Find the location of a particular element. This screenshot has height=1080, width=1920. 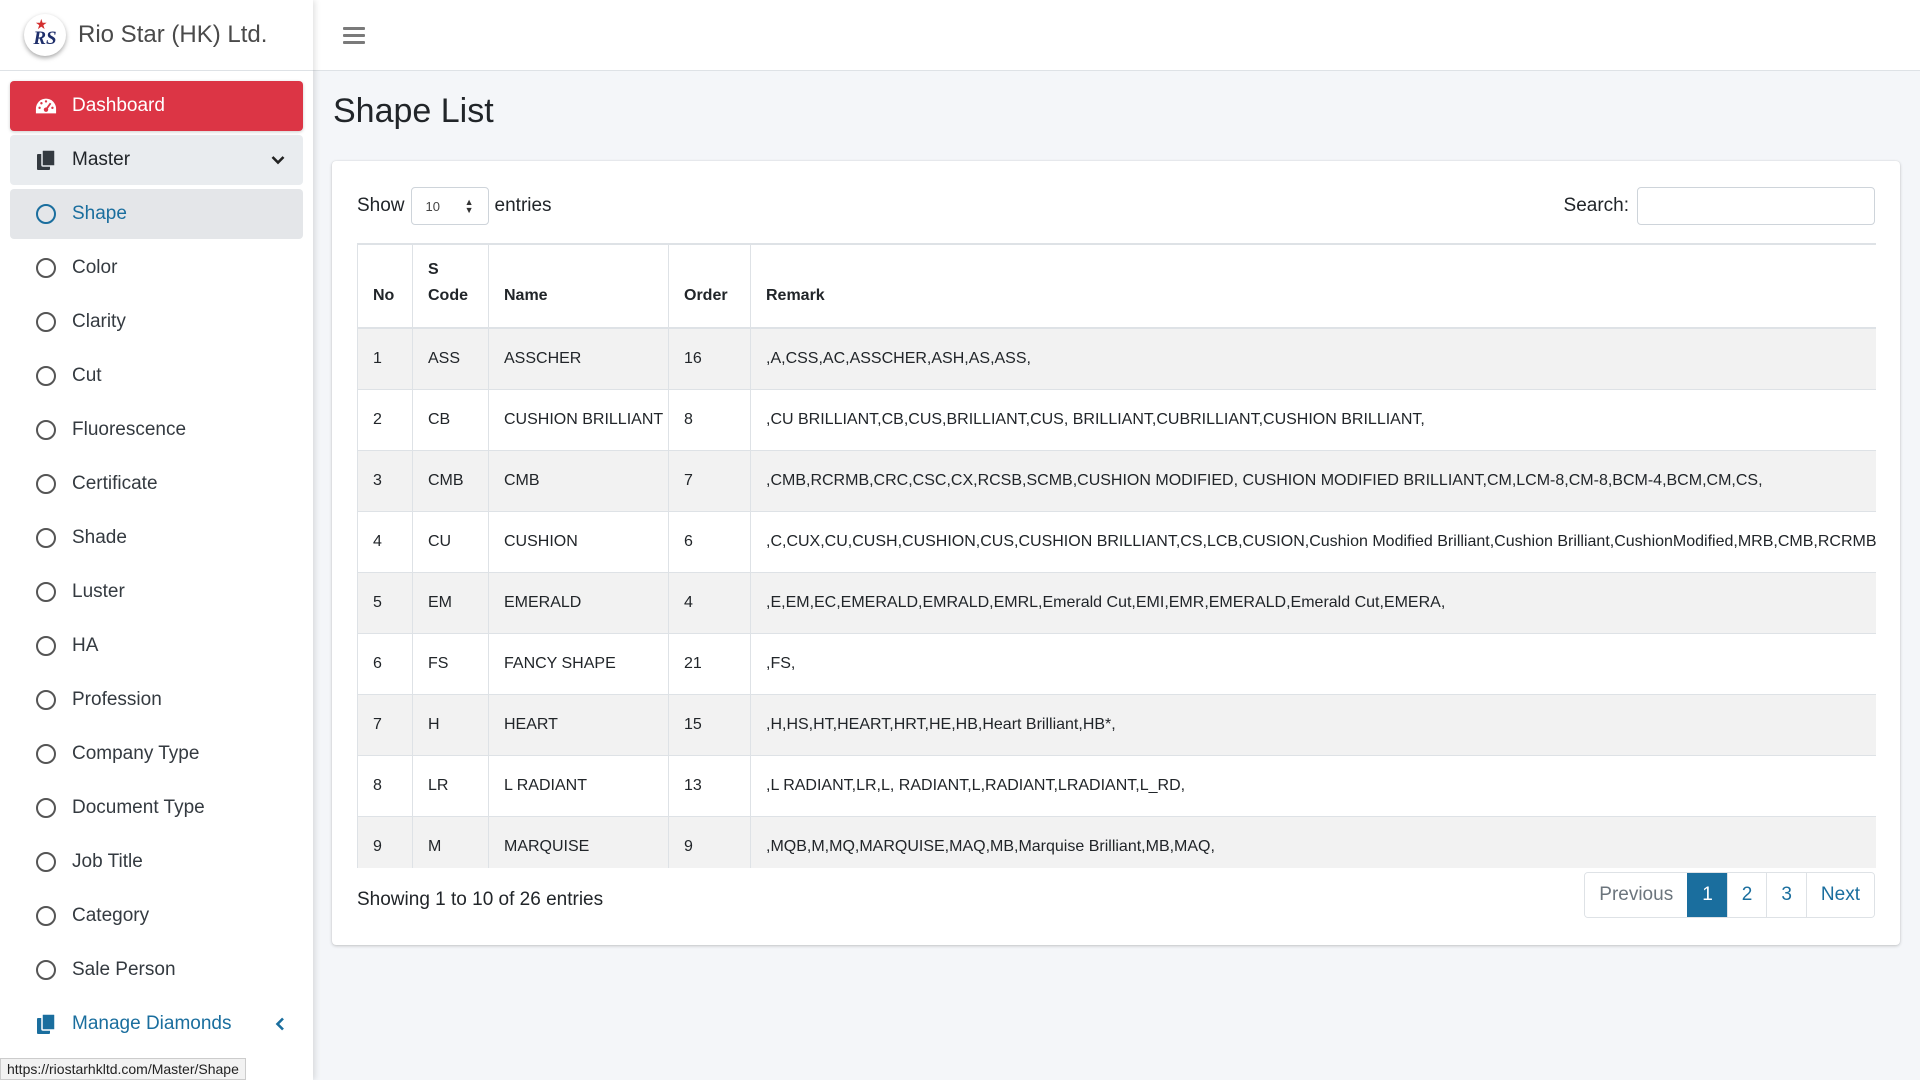

cell-no: 7 is located at coordinates (385, 724).